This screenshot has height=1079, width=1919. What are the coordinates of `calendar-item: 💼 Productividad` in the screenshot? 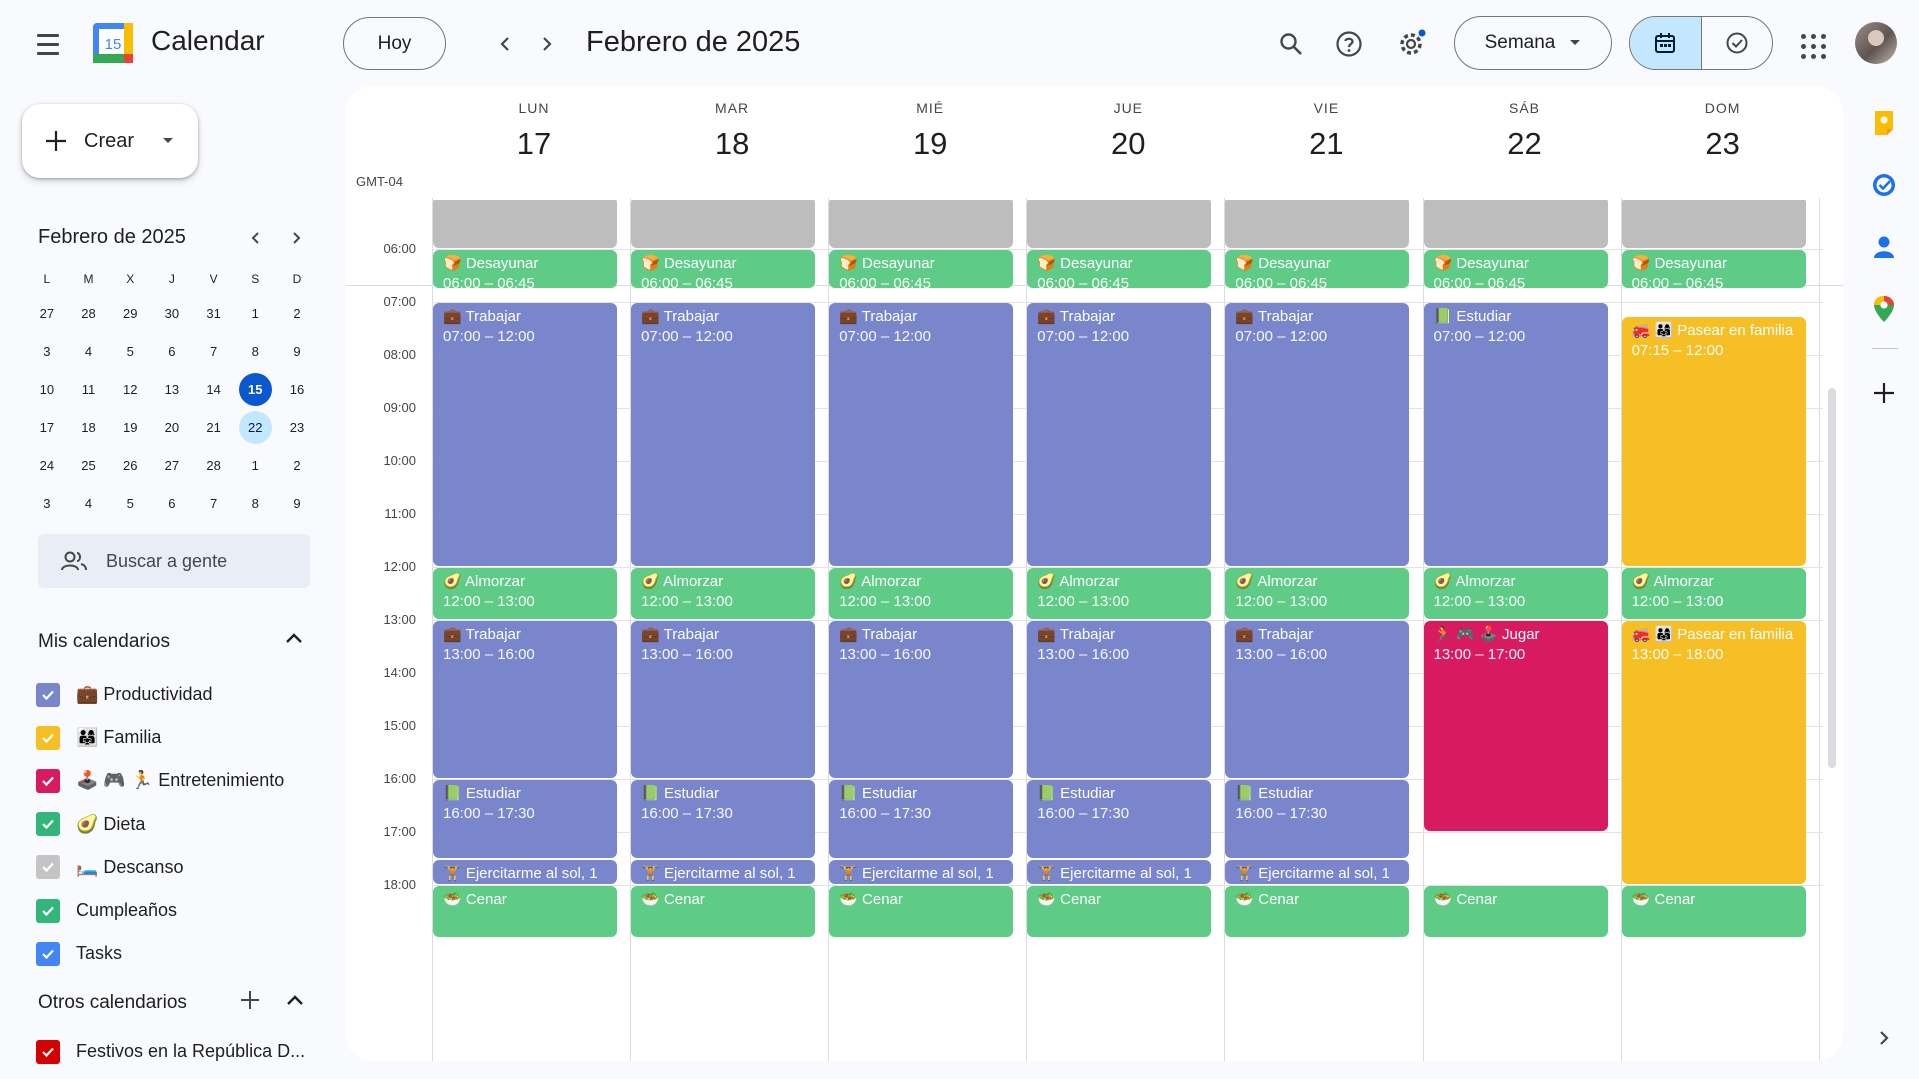 It's located at (160, 694).